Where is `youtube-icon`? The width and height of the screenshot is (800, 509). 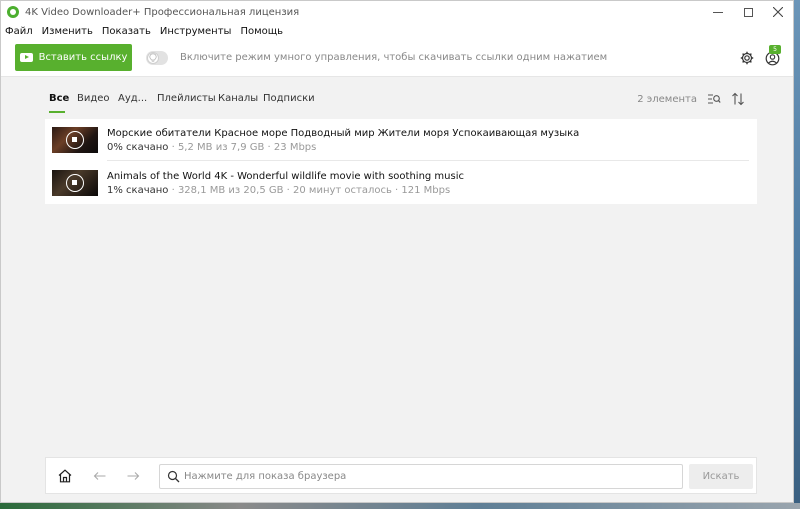
youtube-icon is located at coordinates (26, 57).